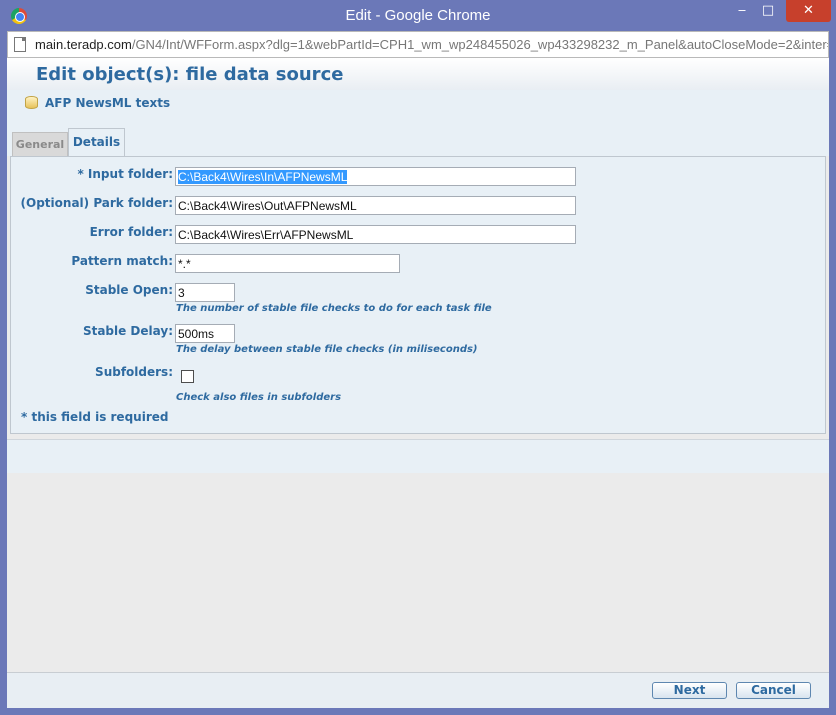 This screenshot has height=715, width=836. I want to click on tab-general: General, so click(40, 144).